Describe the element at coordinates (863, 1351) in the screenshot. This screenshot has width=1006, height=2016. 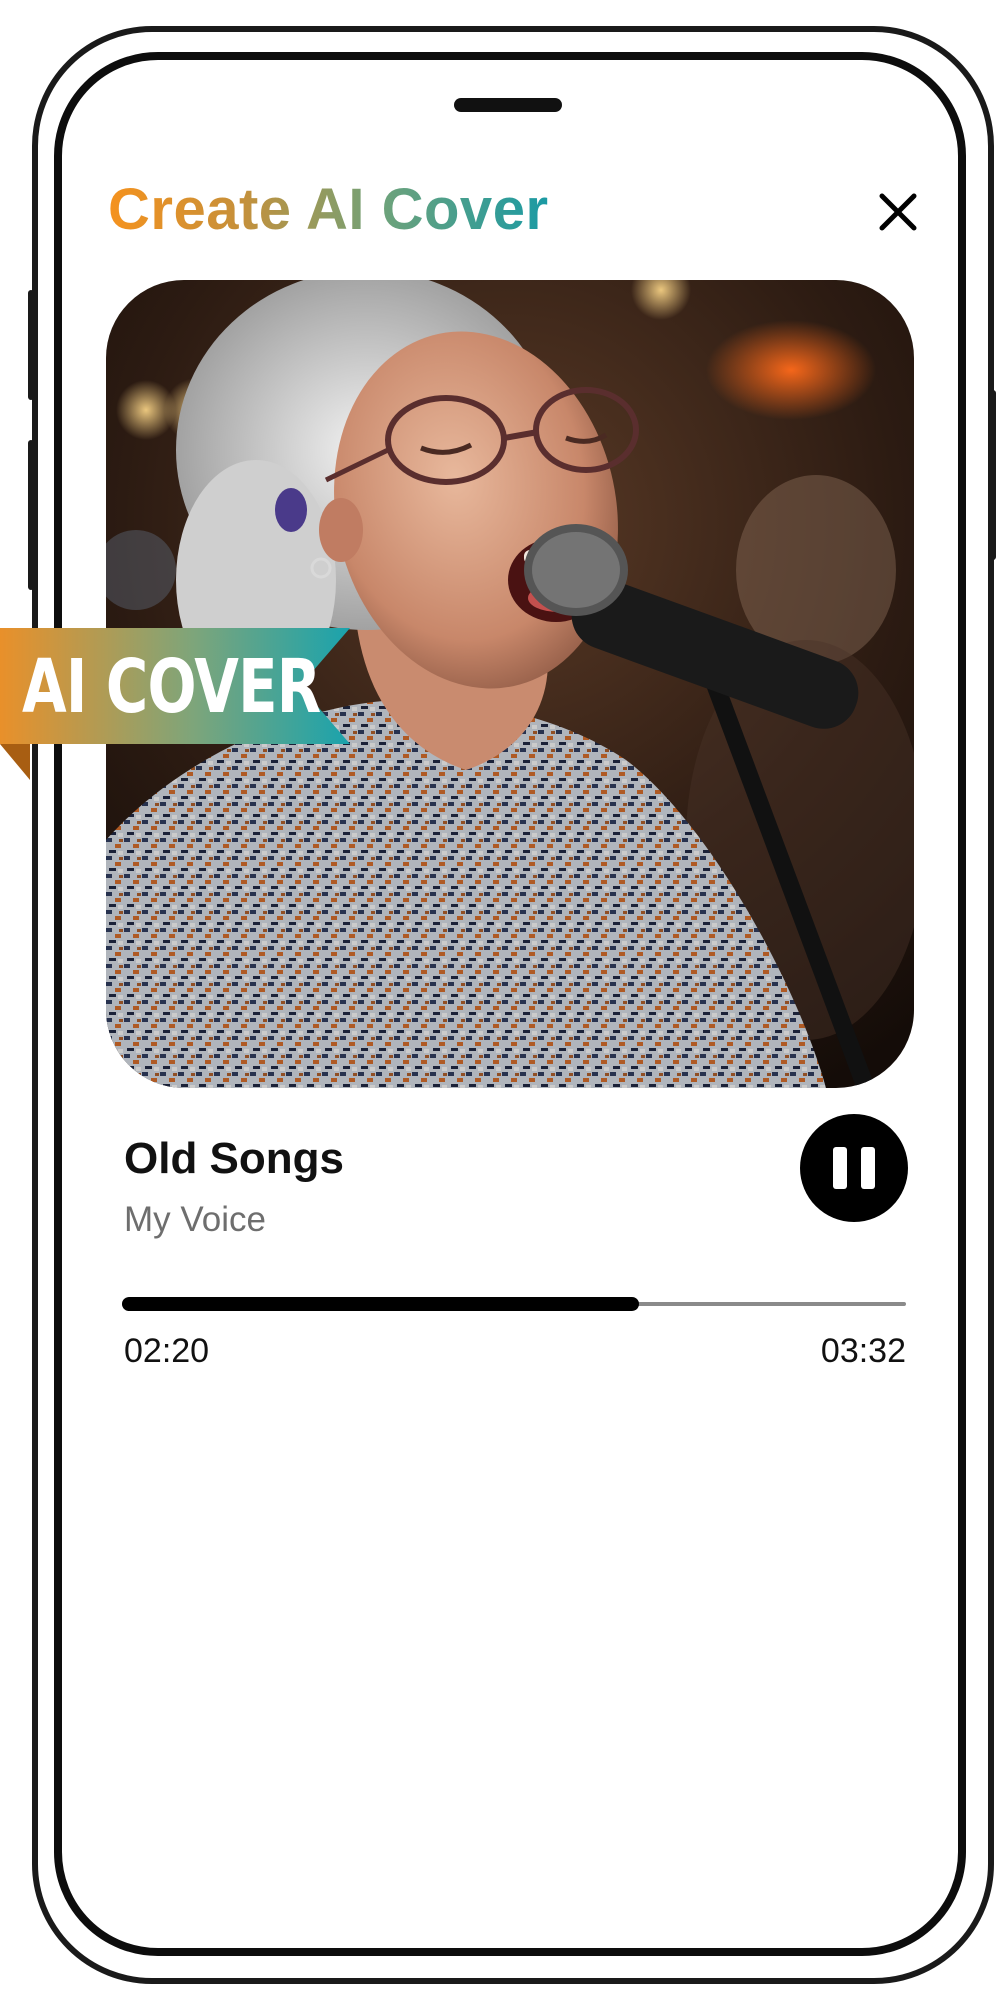
I see `total-duration: 03:32` at that location.